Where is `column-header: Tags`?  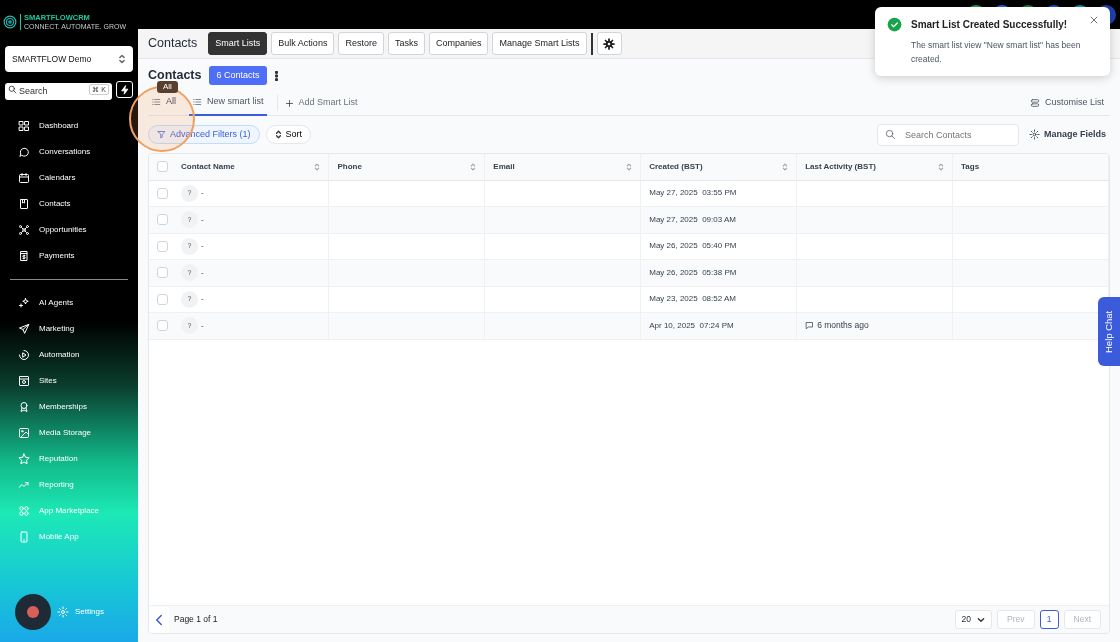
column-header: Tags is located at coordinates (970, 166).